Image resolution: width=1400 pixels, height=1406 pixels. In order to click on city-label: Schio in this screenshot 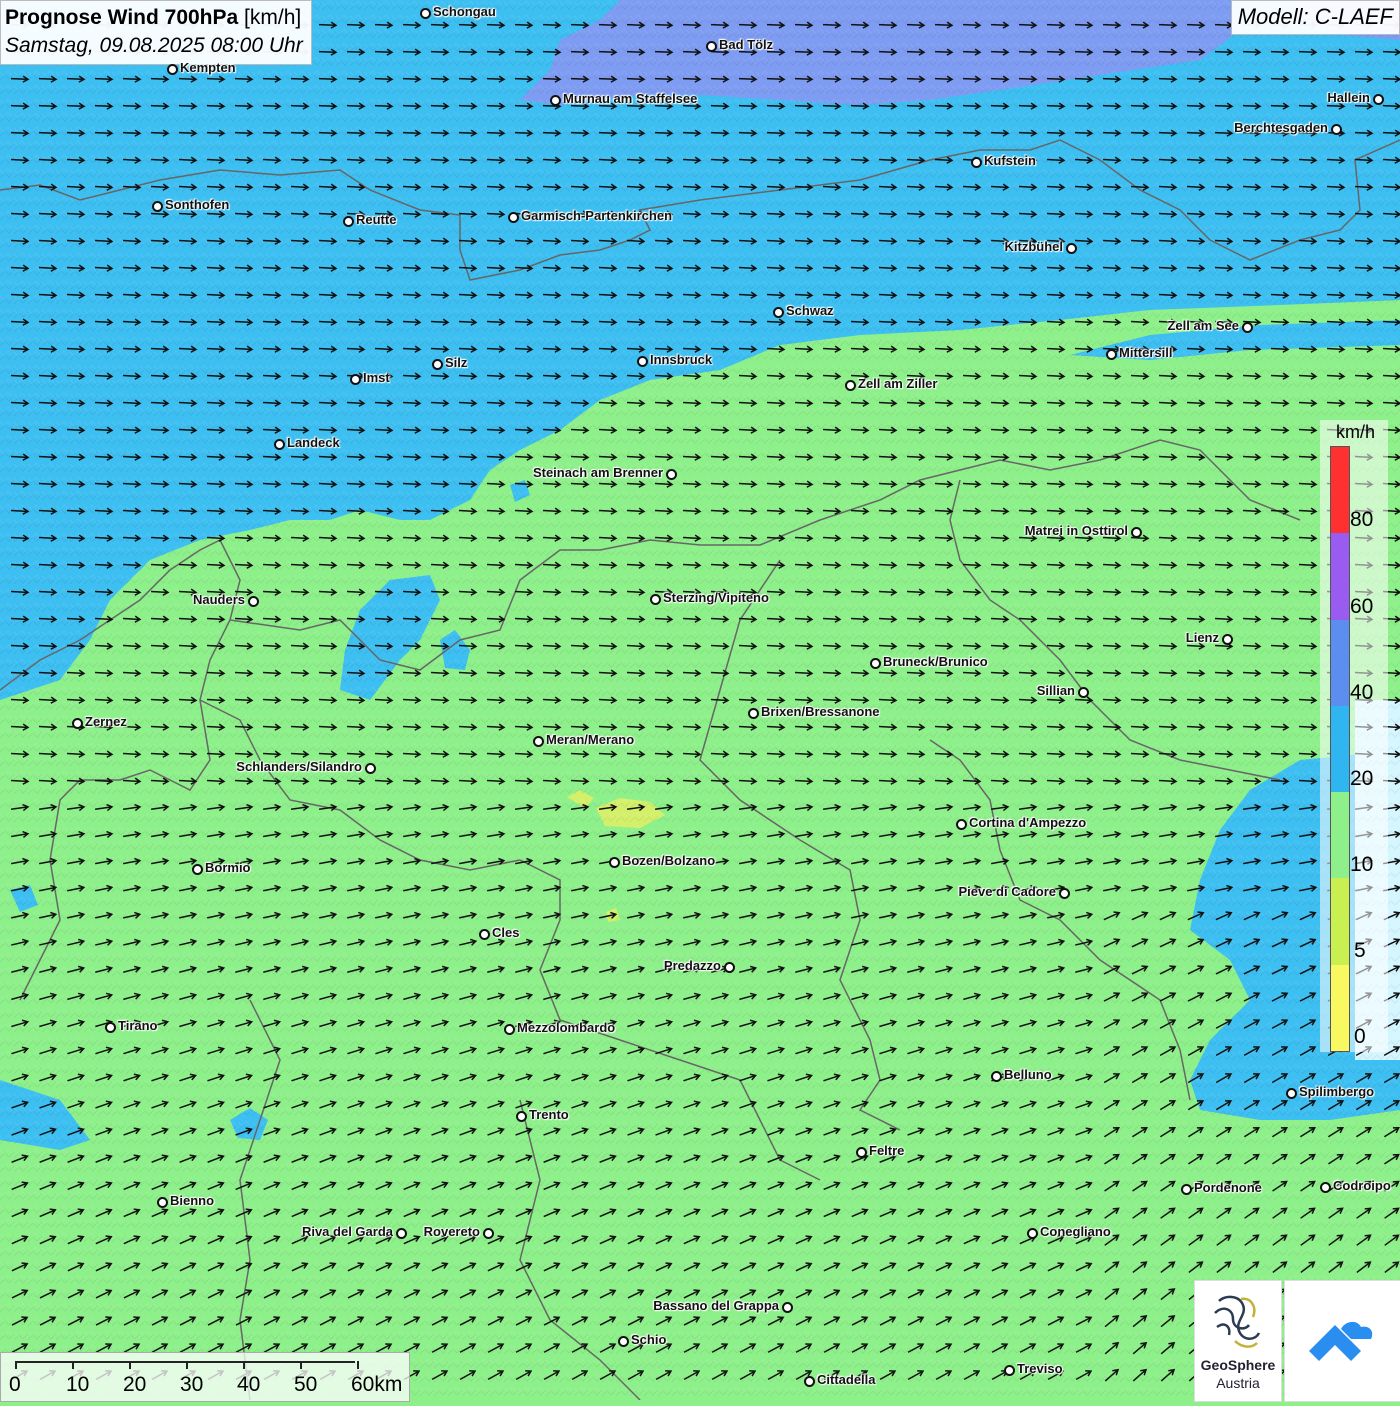, I will do `click(649, 1339)`.